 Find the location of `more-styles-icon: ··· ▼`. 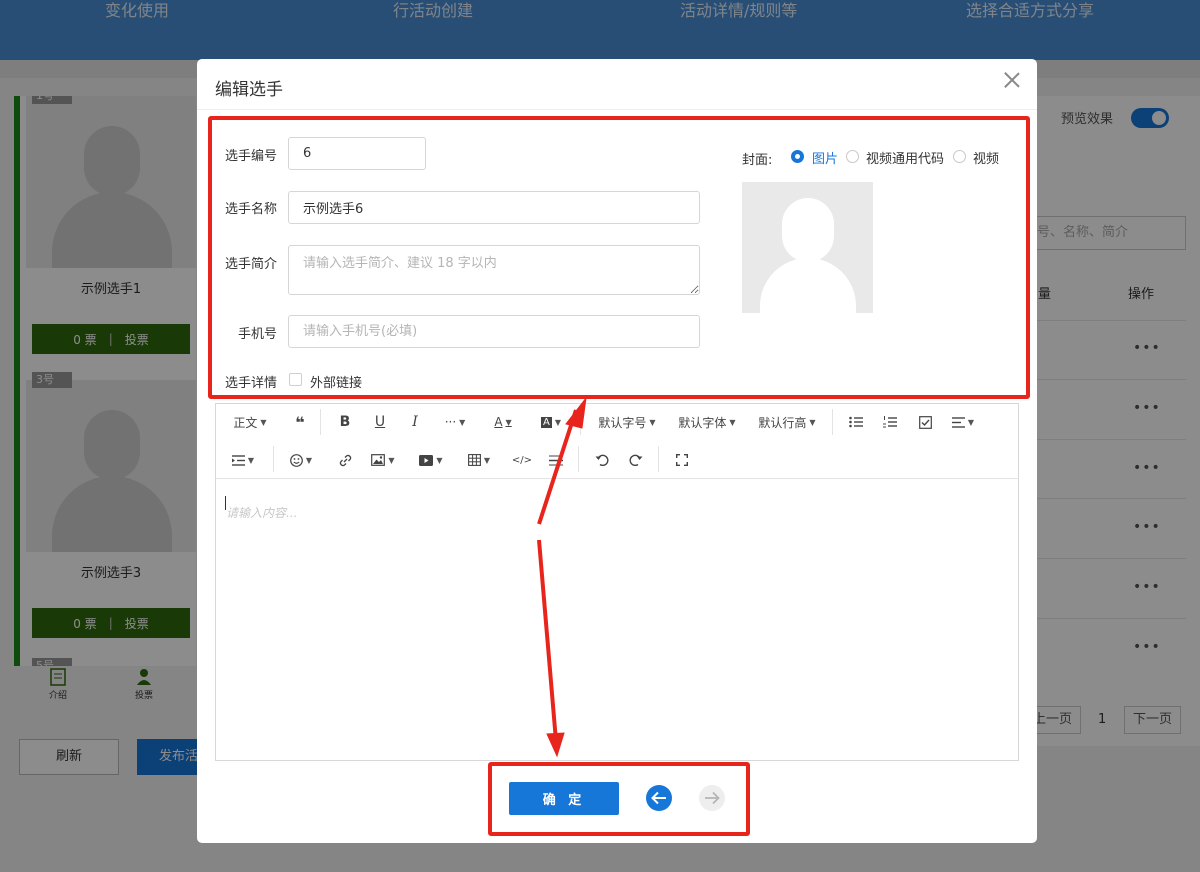

more-styles-icon: ··· ▼ is located at coordinates (455, 422).